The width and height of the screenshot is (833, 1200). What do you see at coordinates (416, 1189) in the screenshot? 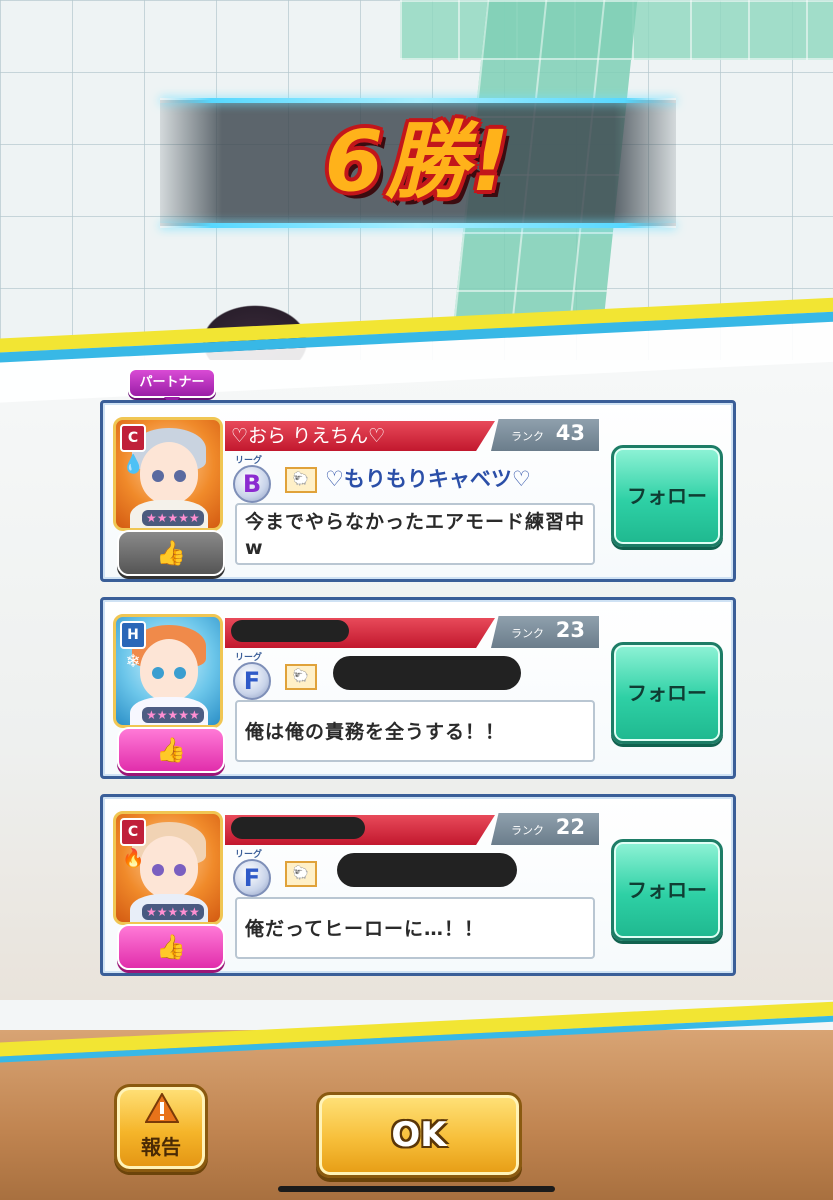
I see `home-indicator` at bounding box center [416, 1189].